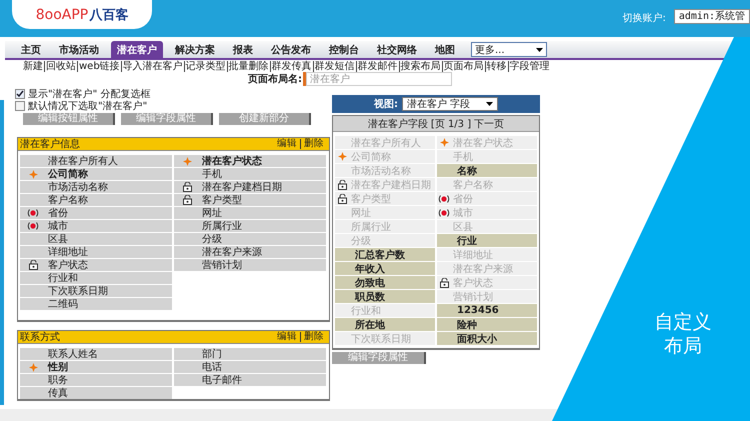 The width and height of the screenshot is (750, 421). I want to click on field-cell: 公司简称, so click(96, 174).